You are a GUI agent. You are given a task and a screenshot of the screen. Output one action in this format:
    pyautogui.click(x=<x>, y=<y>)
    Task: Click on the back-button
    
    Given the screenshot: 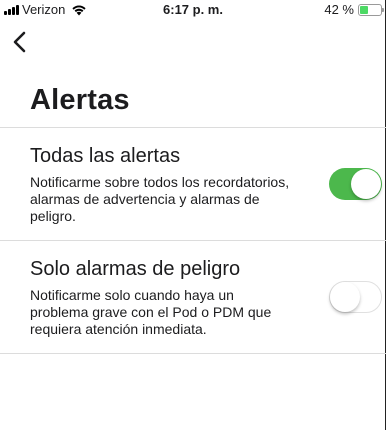 What is the action you would take?
    pyautogui.click(x=20, y=42)
    